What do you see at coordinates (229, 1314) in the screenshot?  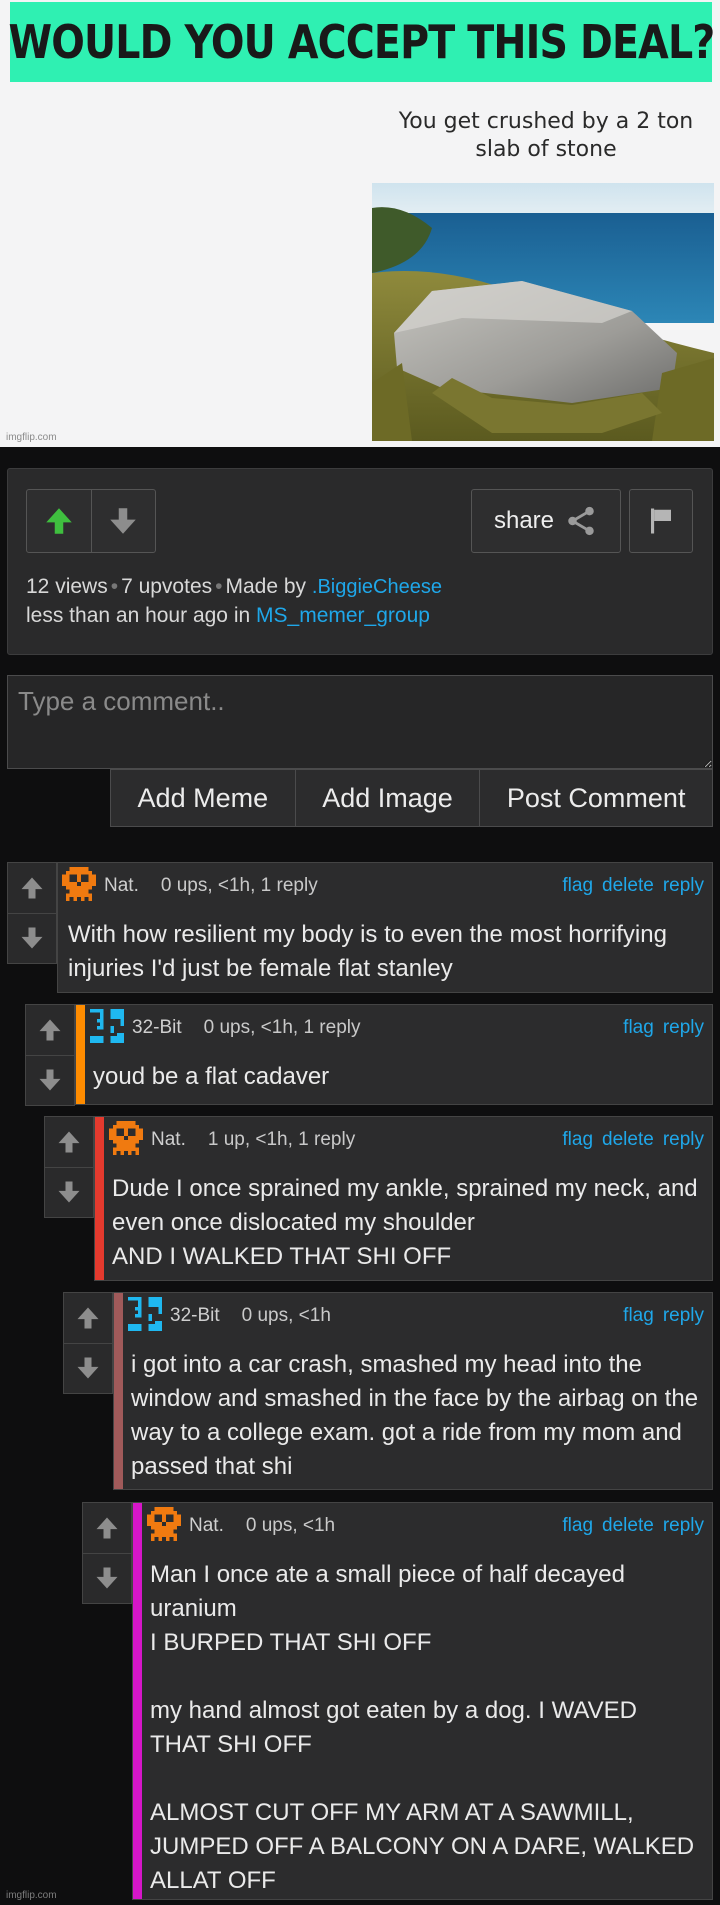 I see `comment-header: 32-Bit 0 ups, <1h` at bounding box center [229, 1314].